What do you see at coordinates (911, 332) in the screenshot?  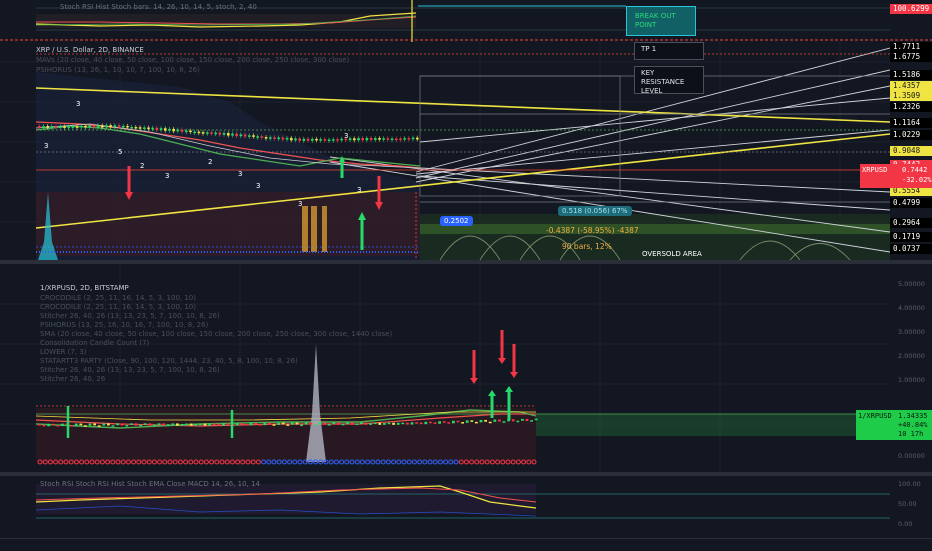 I see `inverse-axis-tick: 3.00000` at bounding box center [911, 332].